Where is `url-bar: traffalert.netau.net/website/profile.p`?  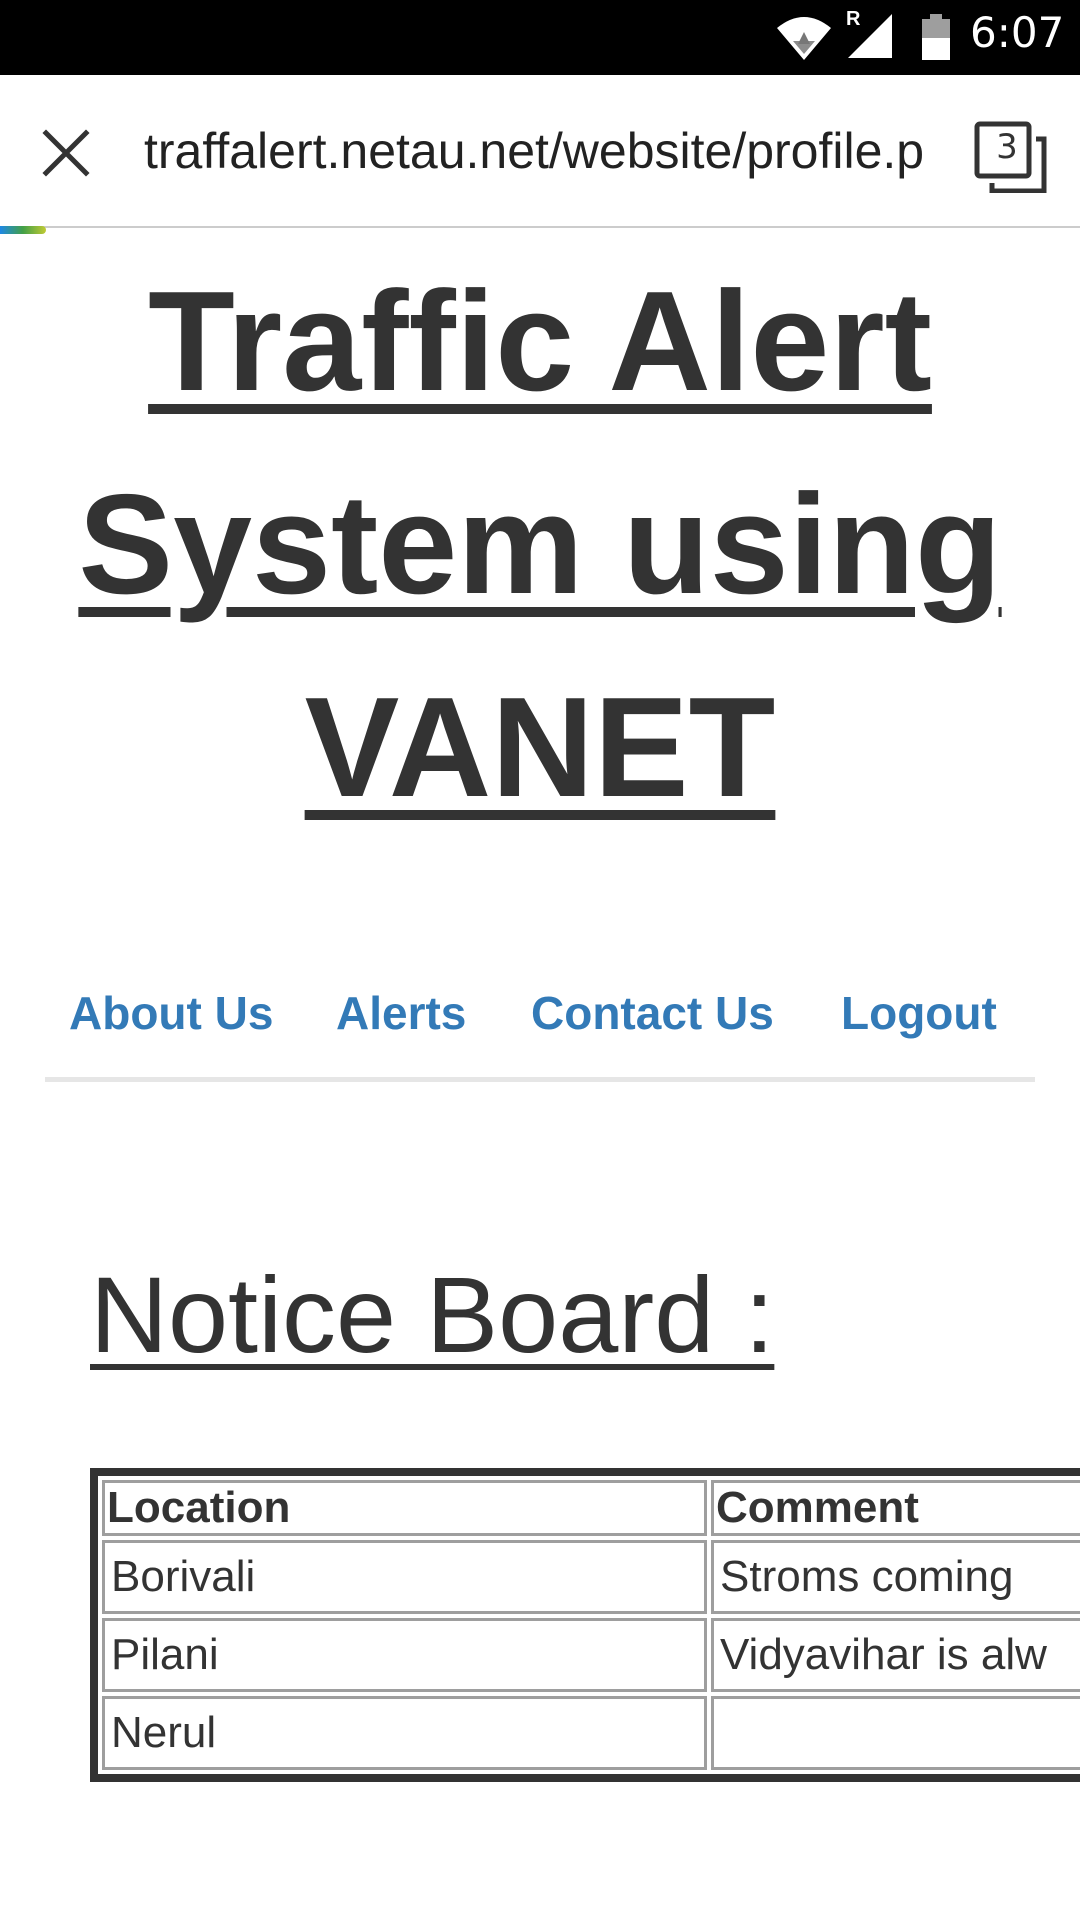 url-bar: traffalert.netau.net/website/profile.p is located at coordinates (539, 151).